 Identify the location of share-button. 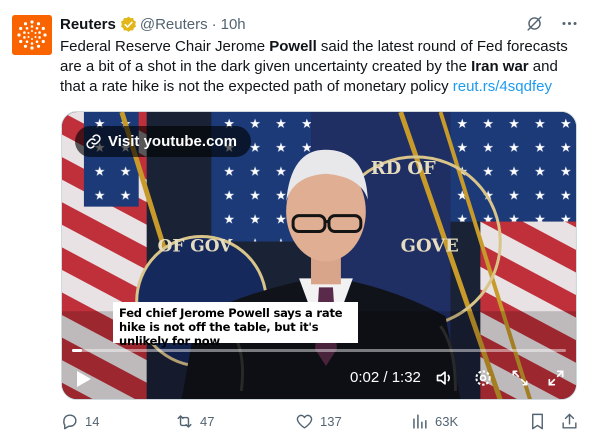
(569, 421).